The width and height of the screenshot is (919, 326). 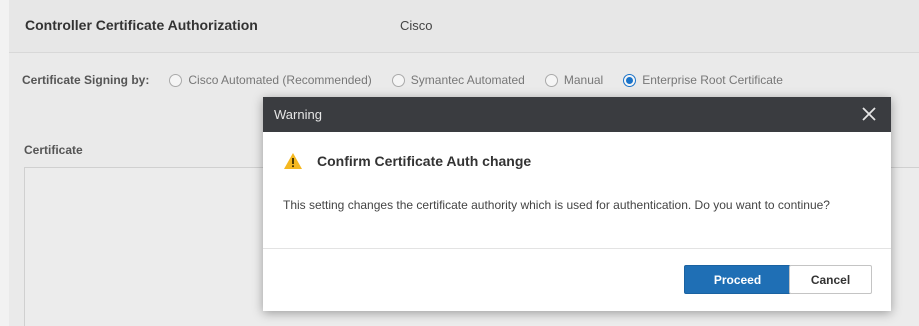 What do you see at coordinates (712, 80) in the screenshot?
I see `radio-label: Enterprise Root Certificate` at bounding box center [712, 80].